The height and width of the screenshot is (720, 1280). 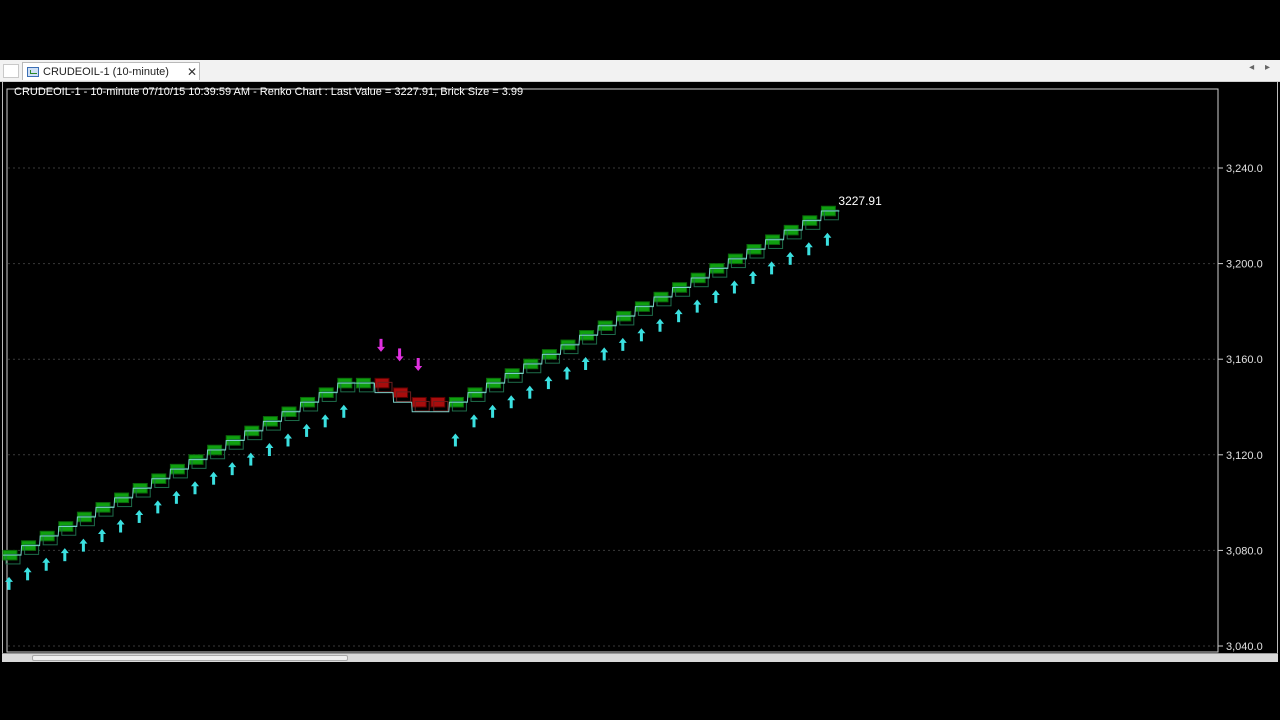 What do you see at coordinates (192, 72) in the screenshot?
I see `close-icon: ✕` at bounding box center [192, 72].